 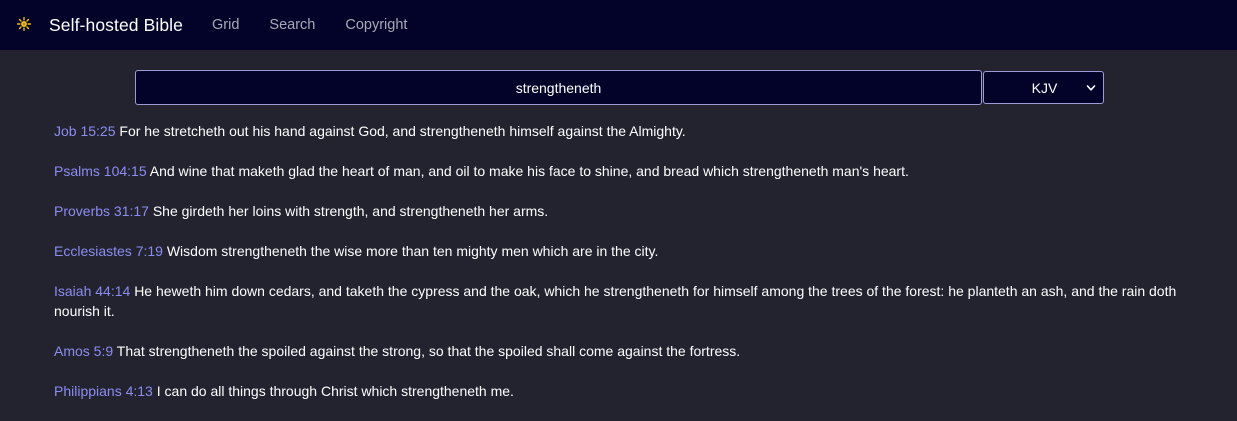 What do you see at coordinates (100, 171) in the screenshot?
I see `verse-reference-link: Psalms 104:15` at bounding box center [100, 171].